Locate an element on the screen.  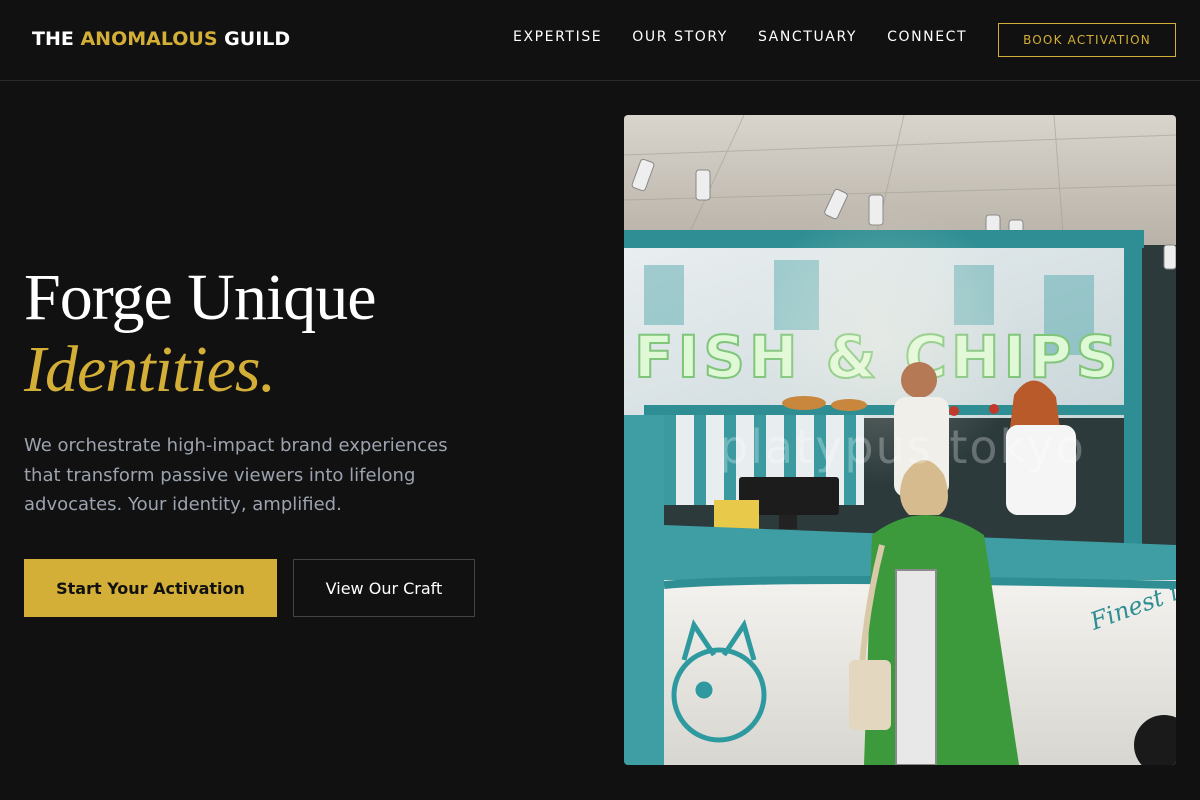
hero-title-line1: Forge Unique is located at coordinates (200, 297).